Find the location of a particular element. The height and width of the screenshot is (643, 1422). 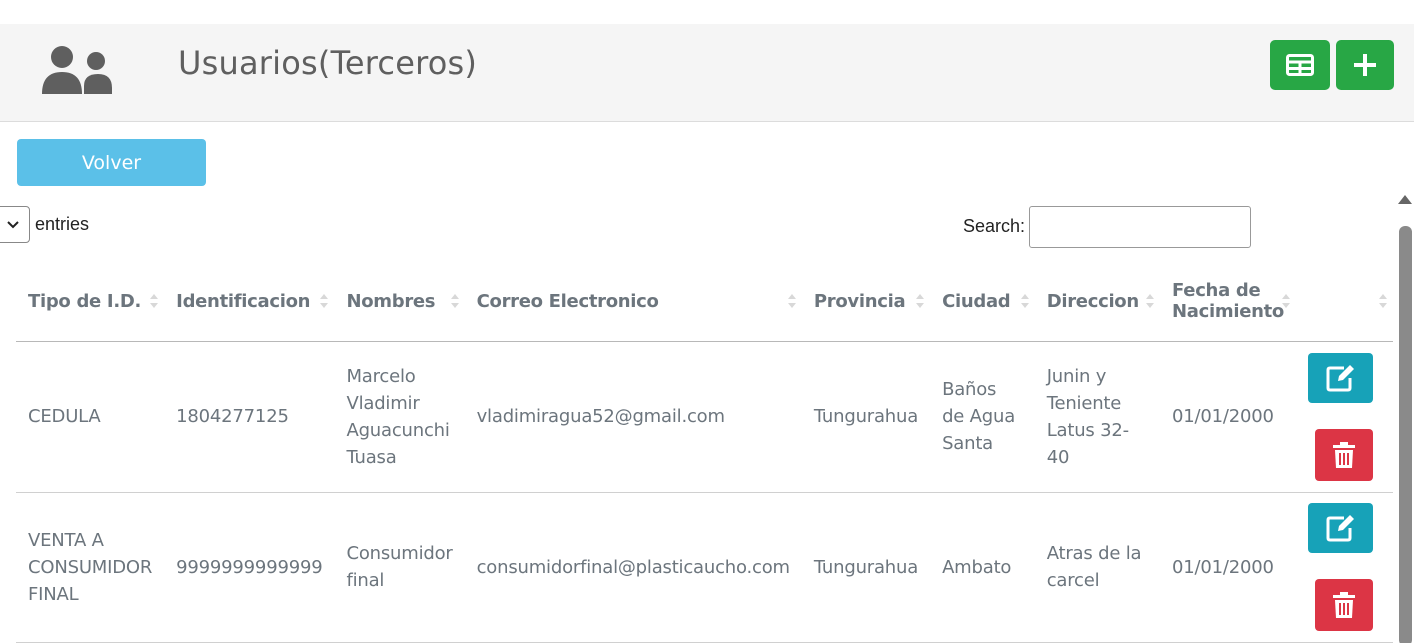

column-header-ciudad: Ciudad is located at coordinates (982, 302).